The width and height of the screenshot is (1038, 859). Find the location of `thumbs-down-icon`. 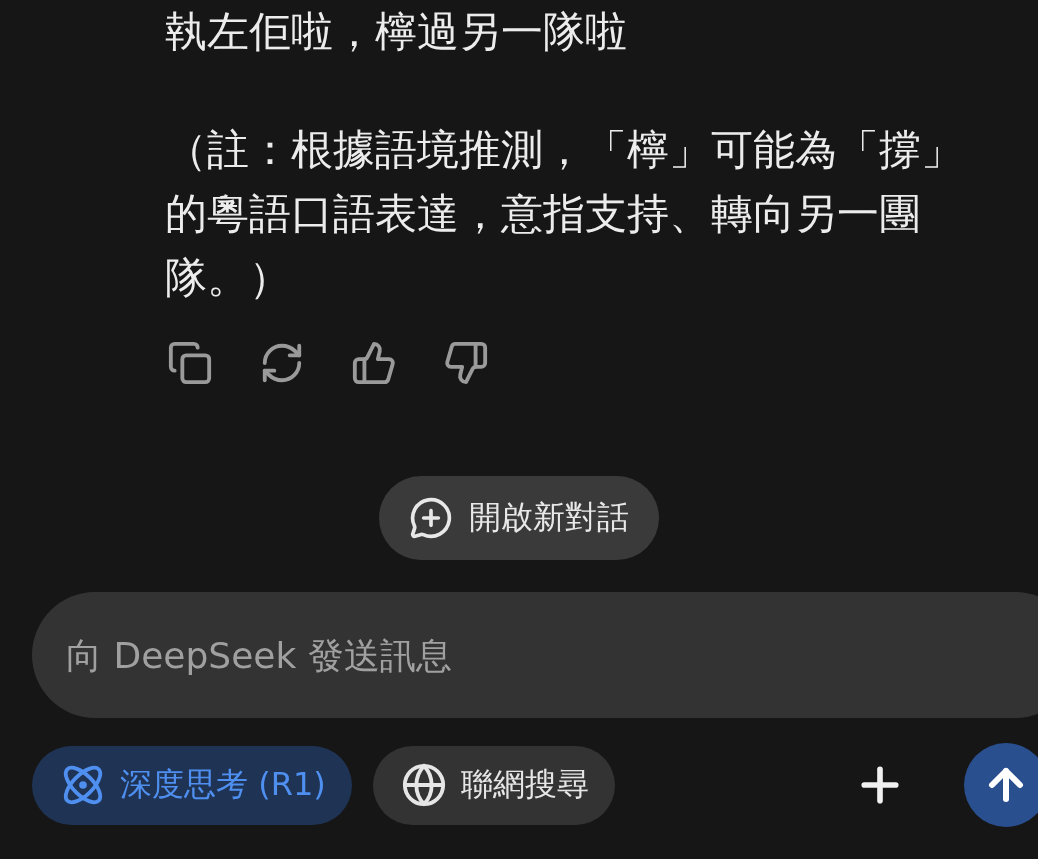

thumbs-down-icon is located at coordinates (466, 363).